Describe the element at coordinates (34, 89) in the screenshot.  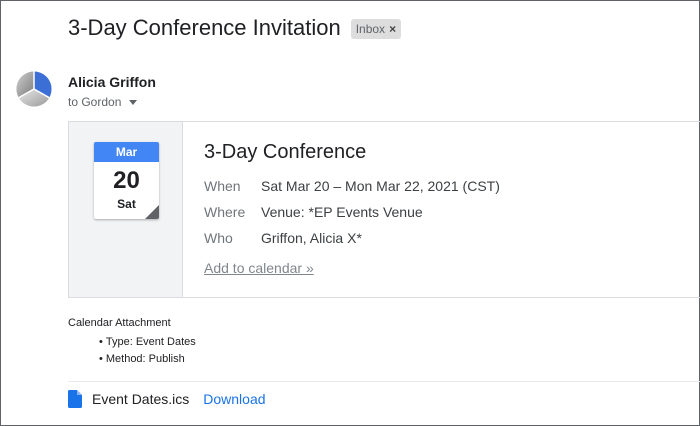
I see `sender-avatar` at that location.